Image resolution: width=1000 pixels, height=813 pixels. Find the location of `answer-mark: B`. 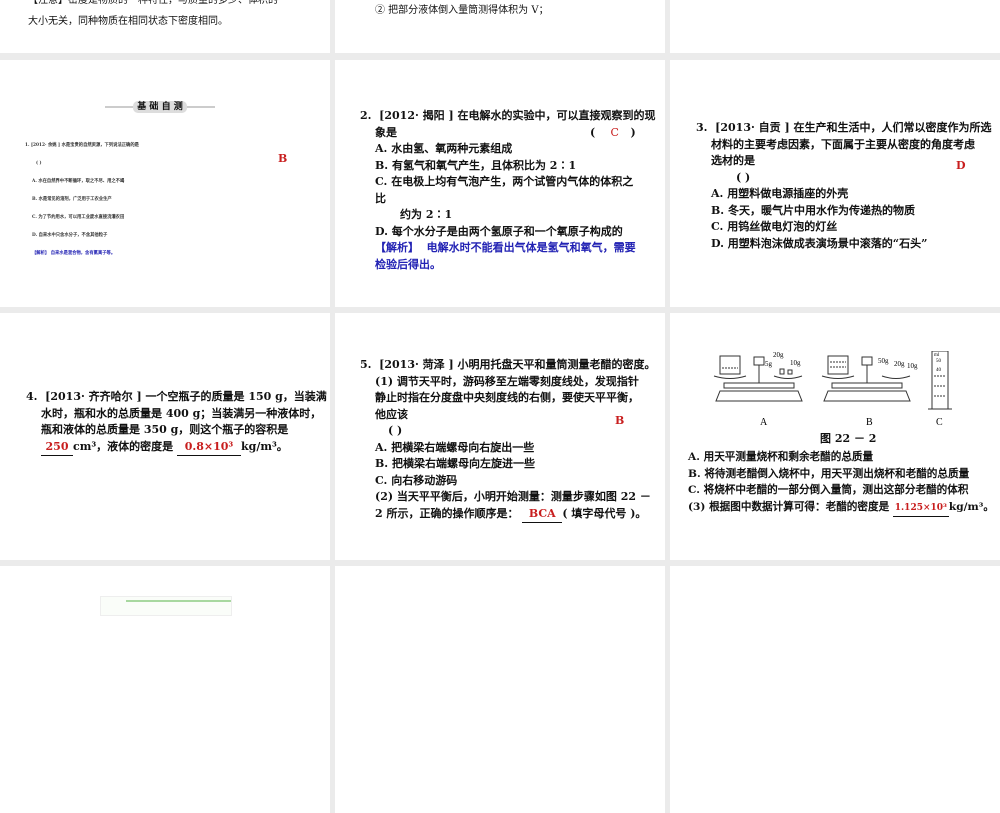

answer-mark: B is located at coordinates (283, 158).